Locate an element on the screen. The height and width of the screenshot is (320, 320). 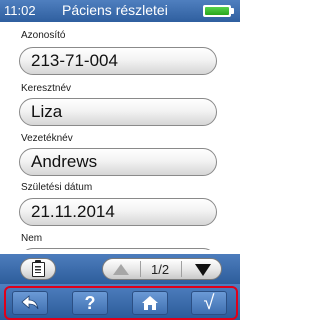
control-bar: 1/2 is located at coordinates (120, 269).